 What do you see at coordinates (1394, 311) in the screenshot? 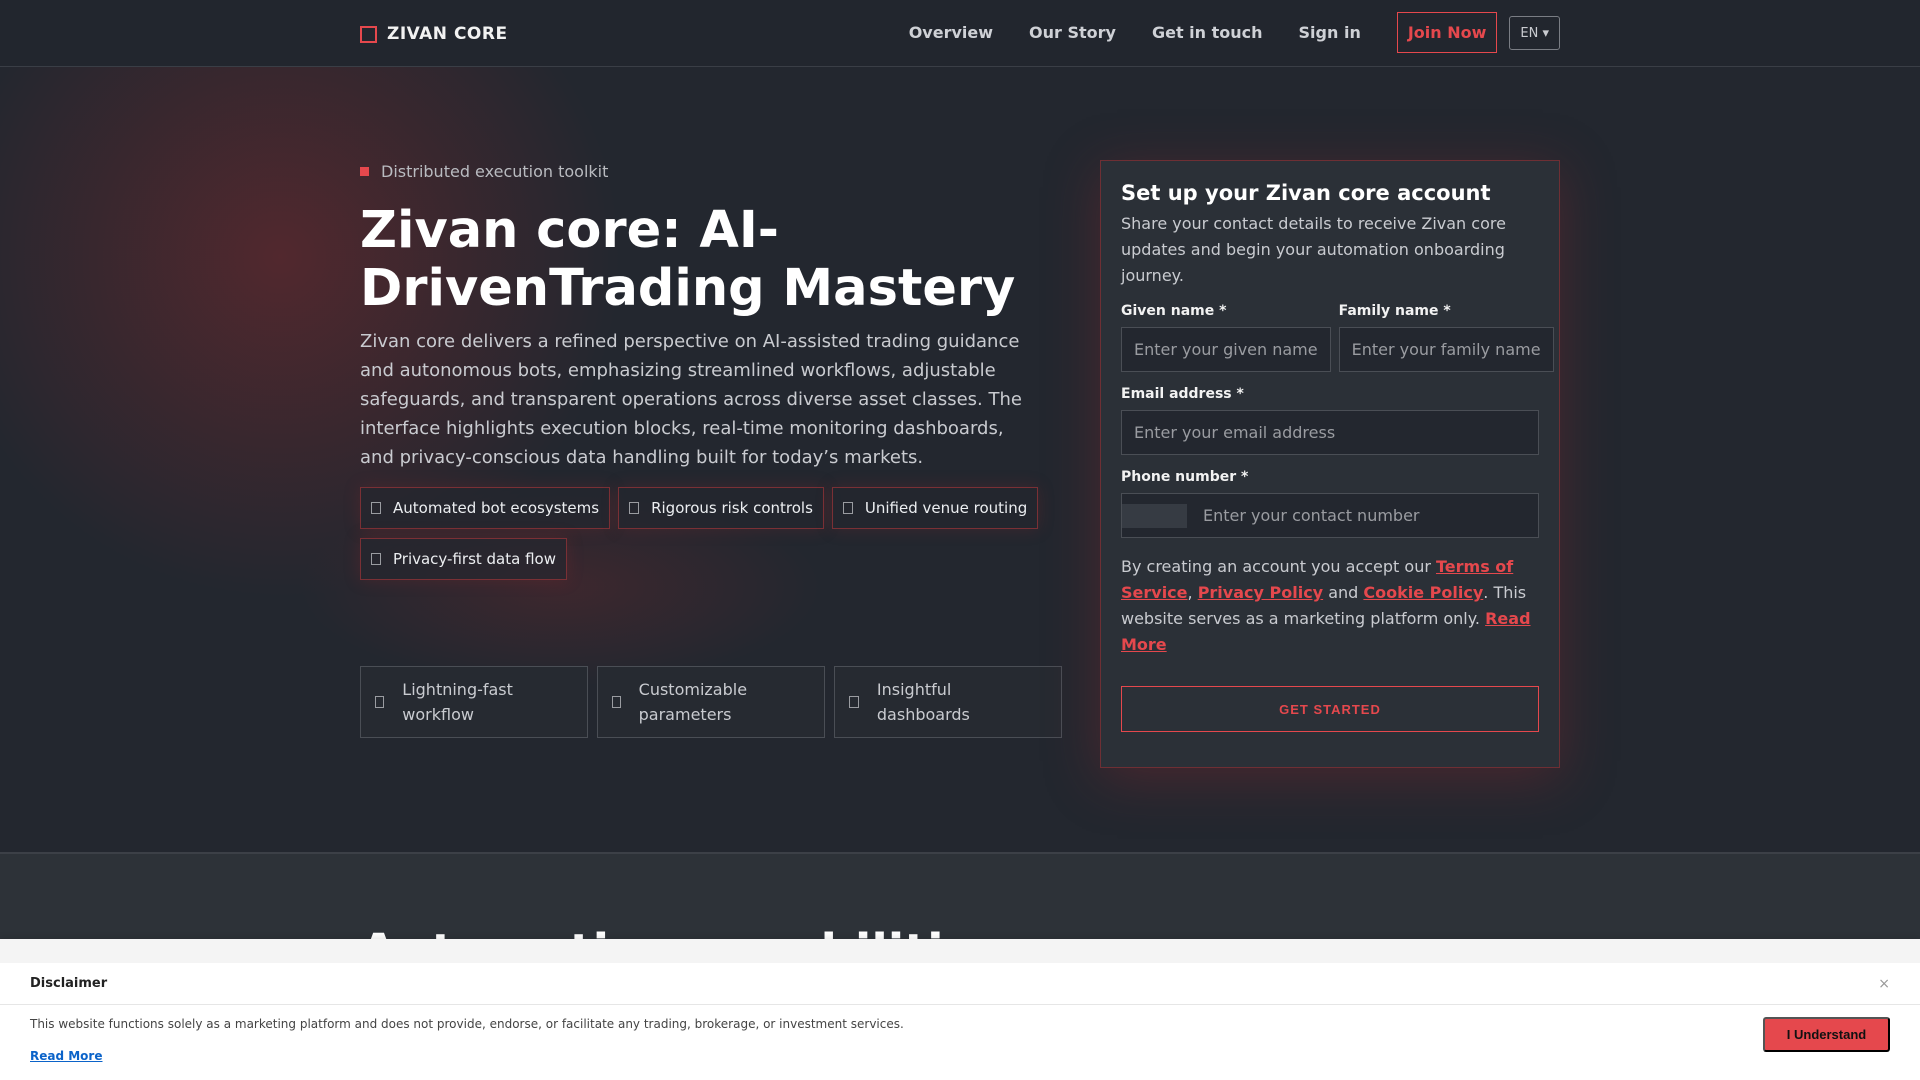
I see `family-name-label: Family name *` at bounding box center [1394, 311].